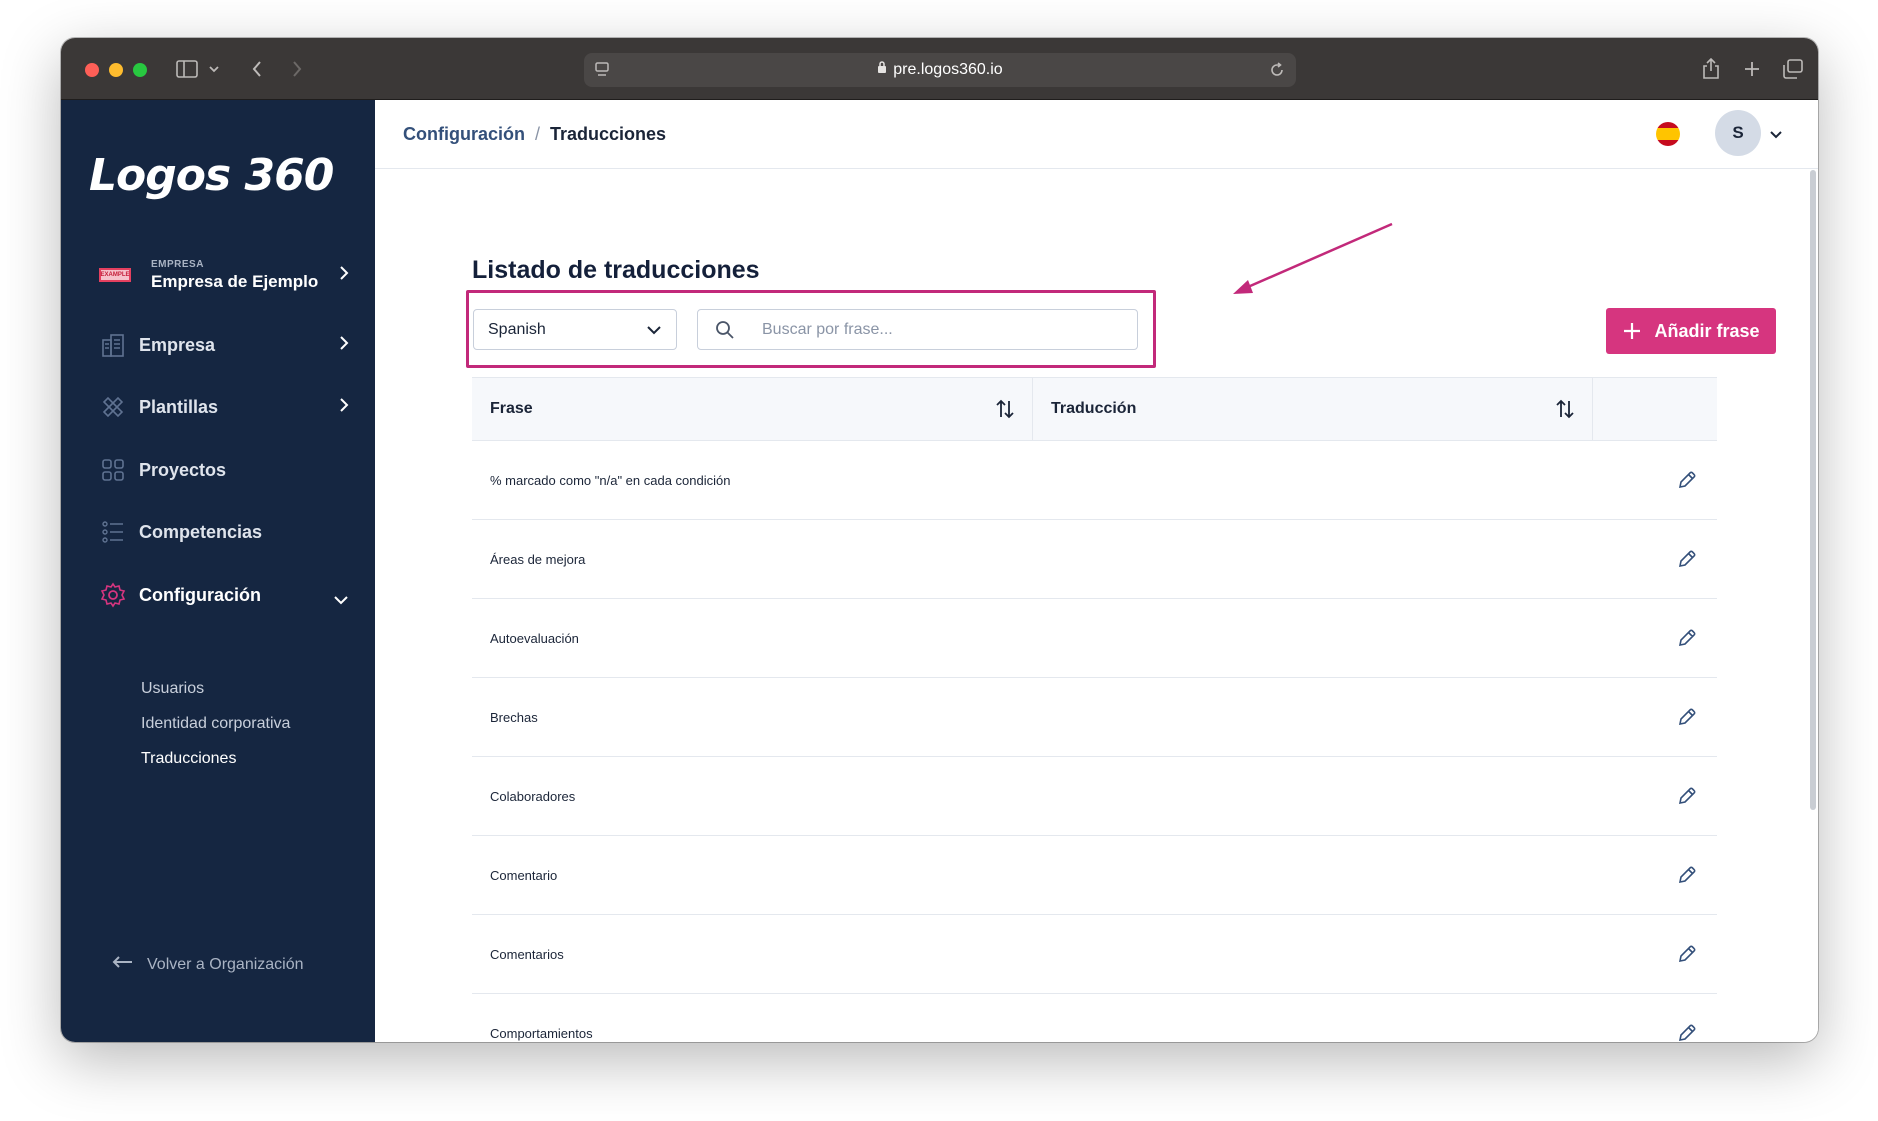  Describe the element at coordinates (602, 72) in the screenshot. I see `page-menu-icon` at that location.